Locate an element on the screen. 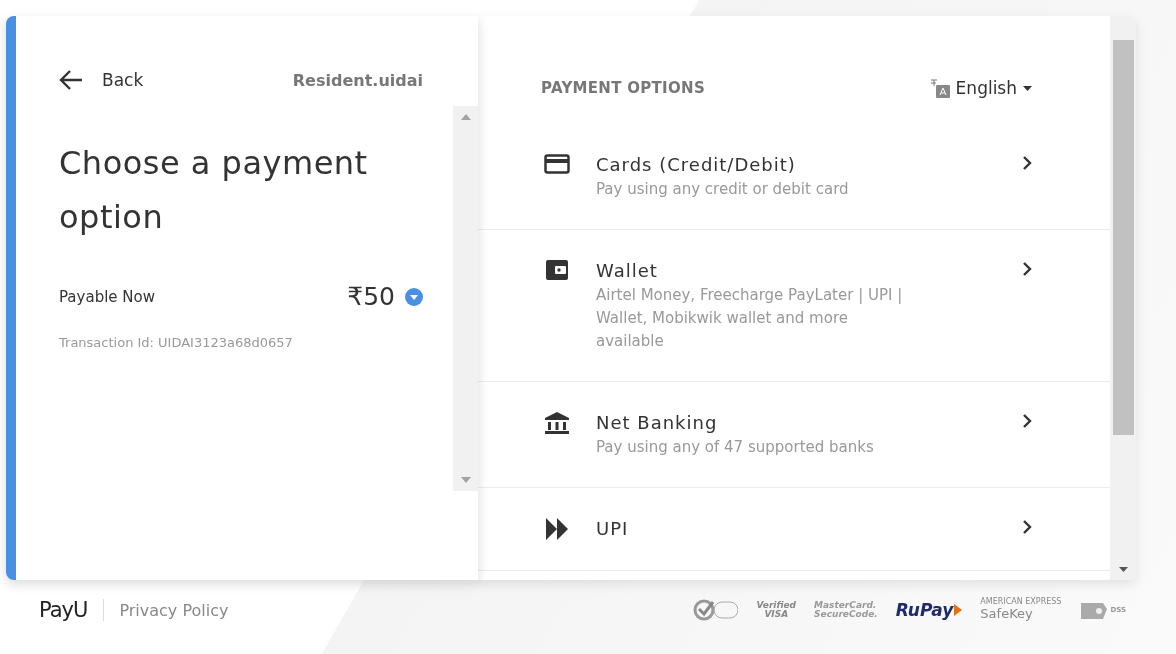  back-arrow-icon is located at coordinates (71, 80).